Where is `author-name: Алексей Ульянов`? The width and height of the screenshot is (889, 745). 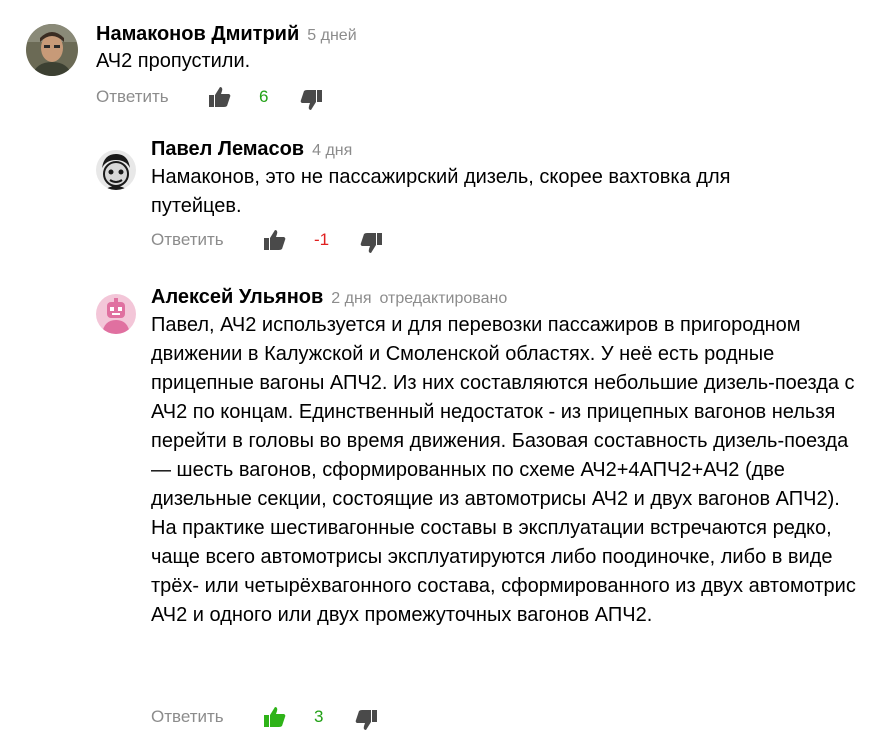 author-name: Алексей Ульянов is located at coordinates (237, 297).